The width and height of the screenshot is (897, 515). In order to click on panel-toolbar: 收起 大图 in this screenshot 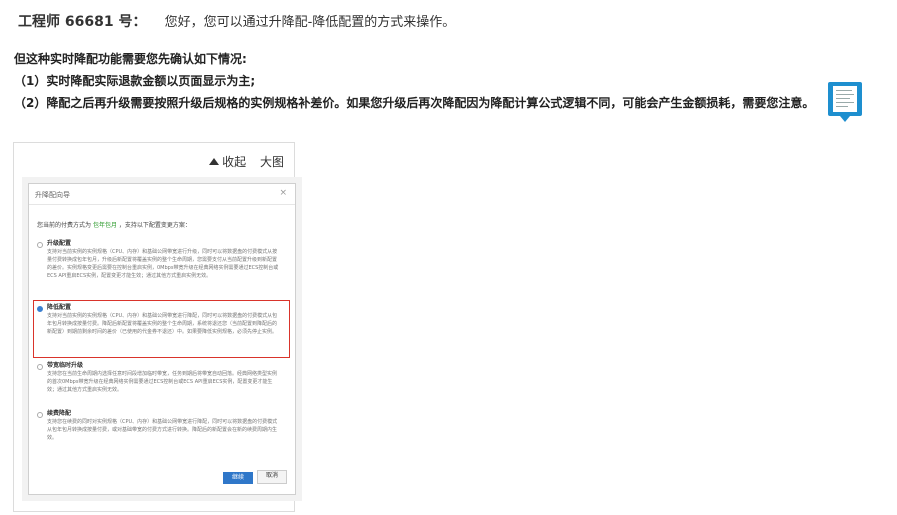, I will do `click(236, 161)`.